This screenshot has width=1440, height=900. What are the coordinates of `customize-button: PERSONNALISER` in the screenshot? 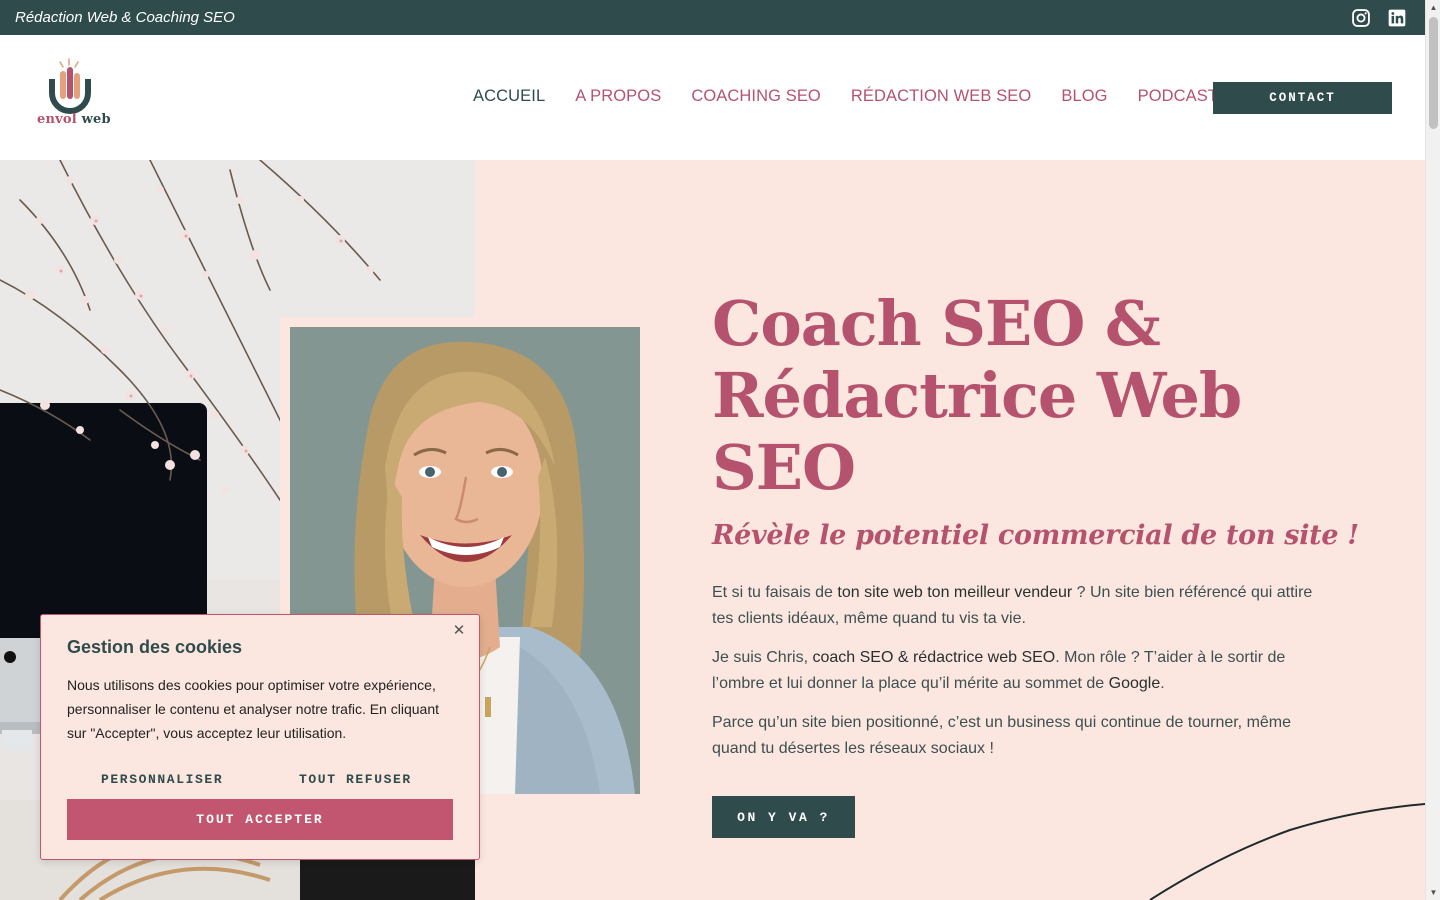 It's located at (162, 779).